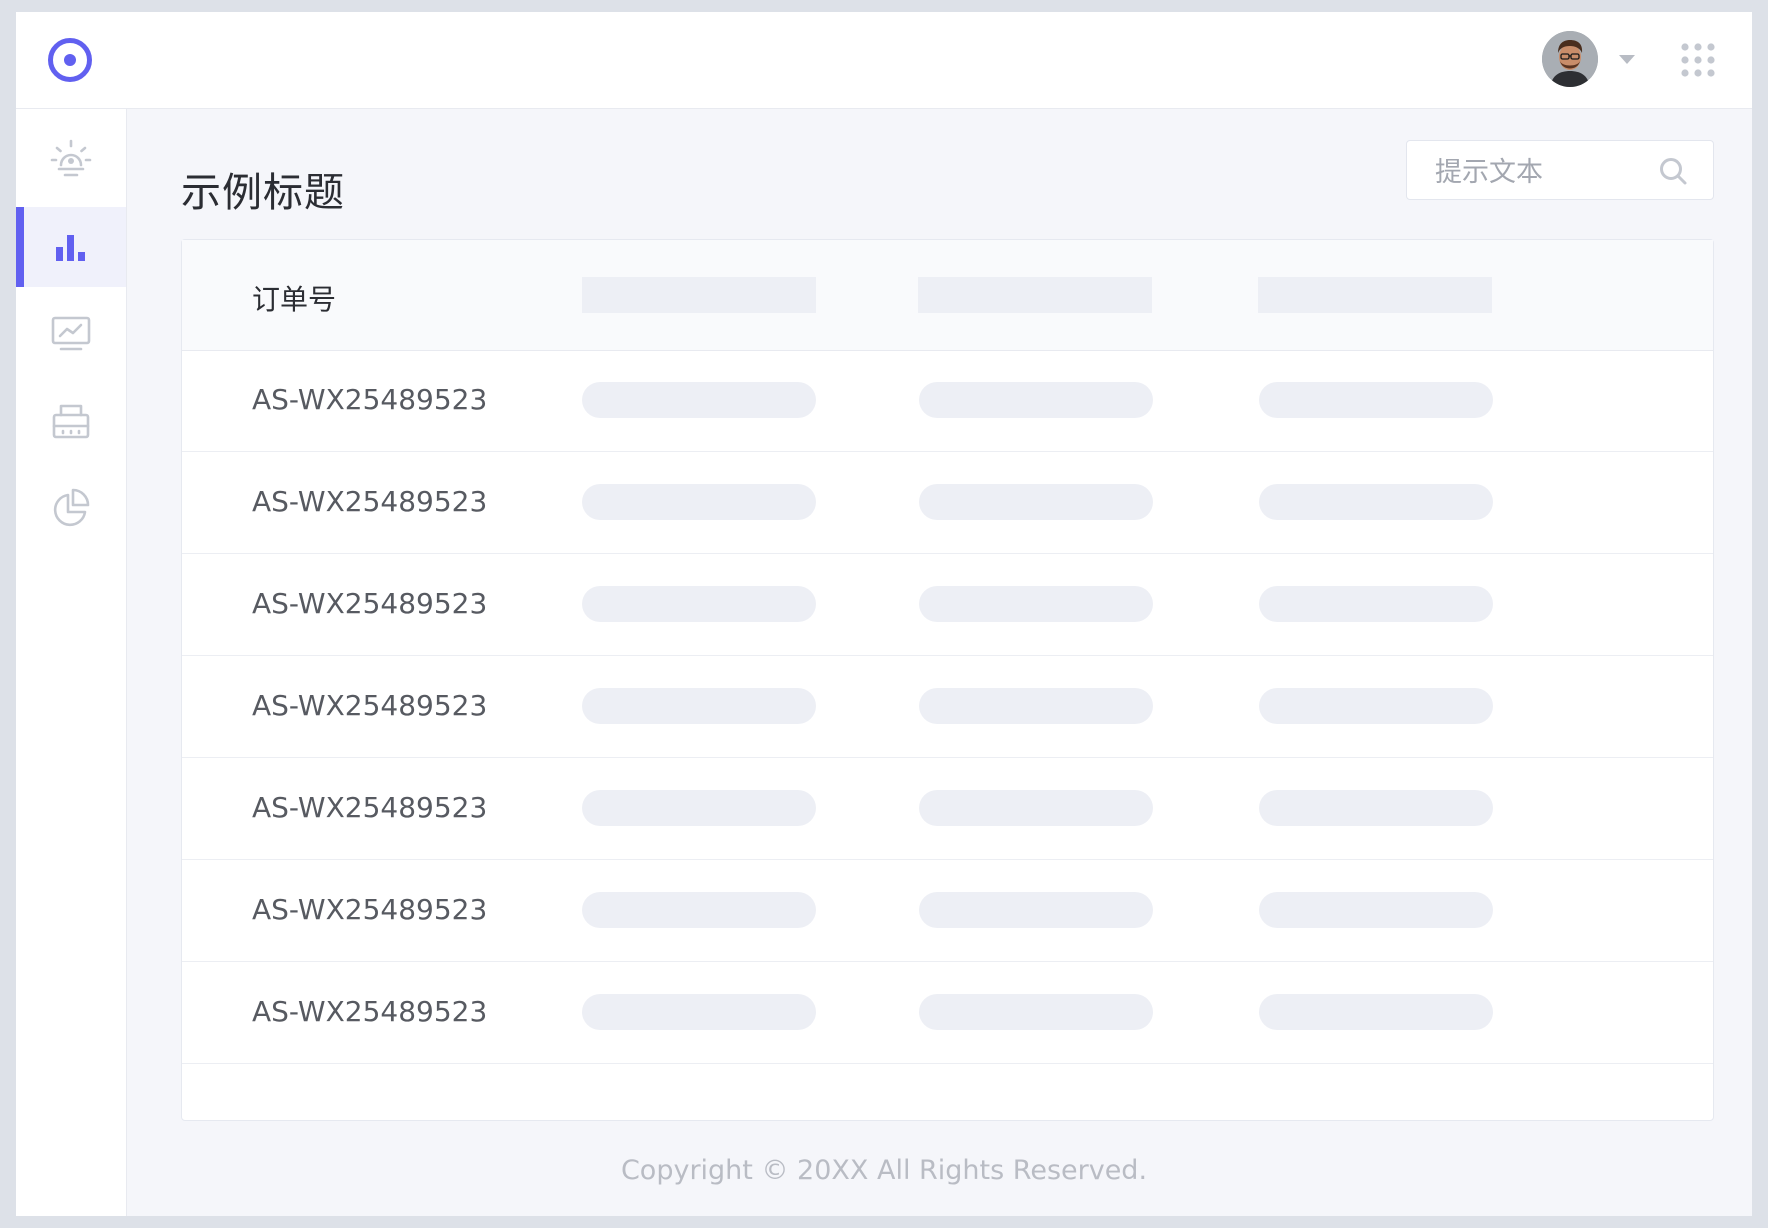  I want to click on sidebar-item-monitor, so click(71, 334).